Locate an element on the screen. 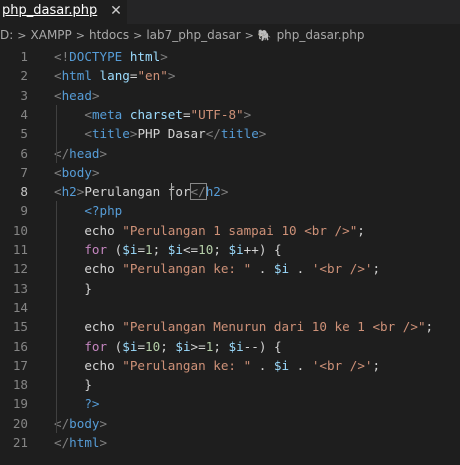 The width and height of the screenshot is (460, 465). code-token: = is located at coordinates (141, 346).